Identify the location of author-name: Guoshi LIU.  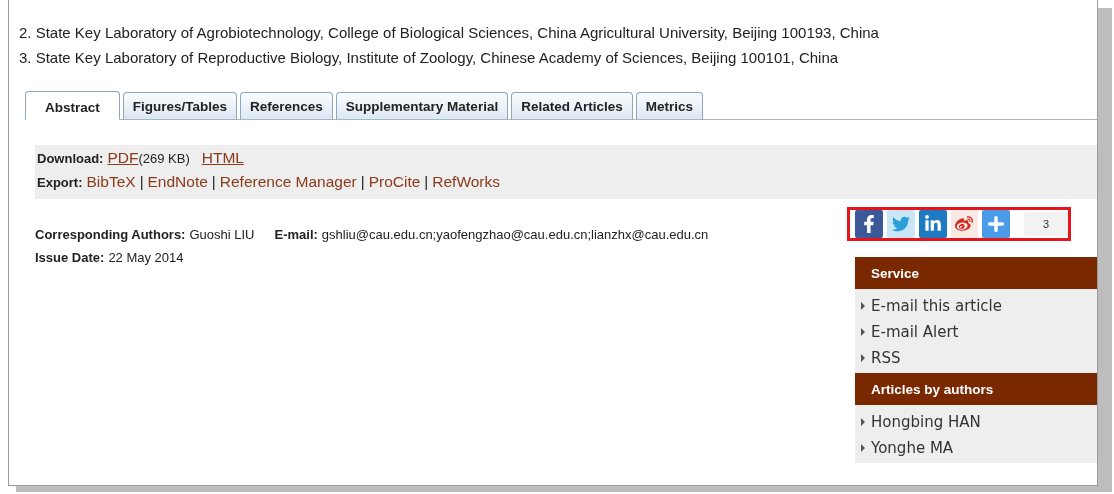
(222, 234).